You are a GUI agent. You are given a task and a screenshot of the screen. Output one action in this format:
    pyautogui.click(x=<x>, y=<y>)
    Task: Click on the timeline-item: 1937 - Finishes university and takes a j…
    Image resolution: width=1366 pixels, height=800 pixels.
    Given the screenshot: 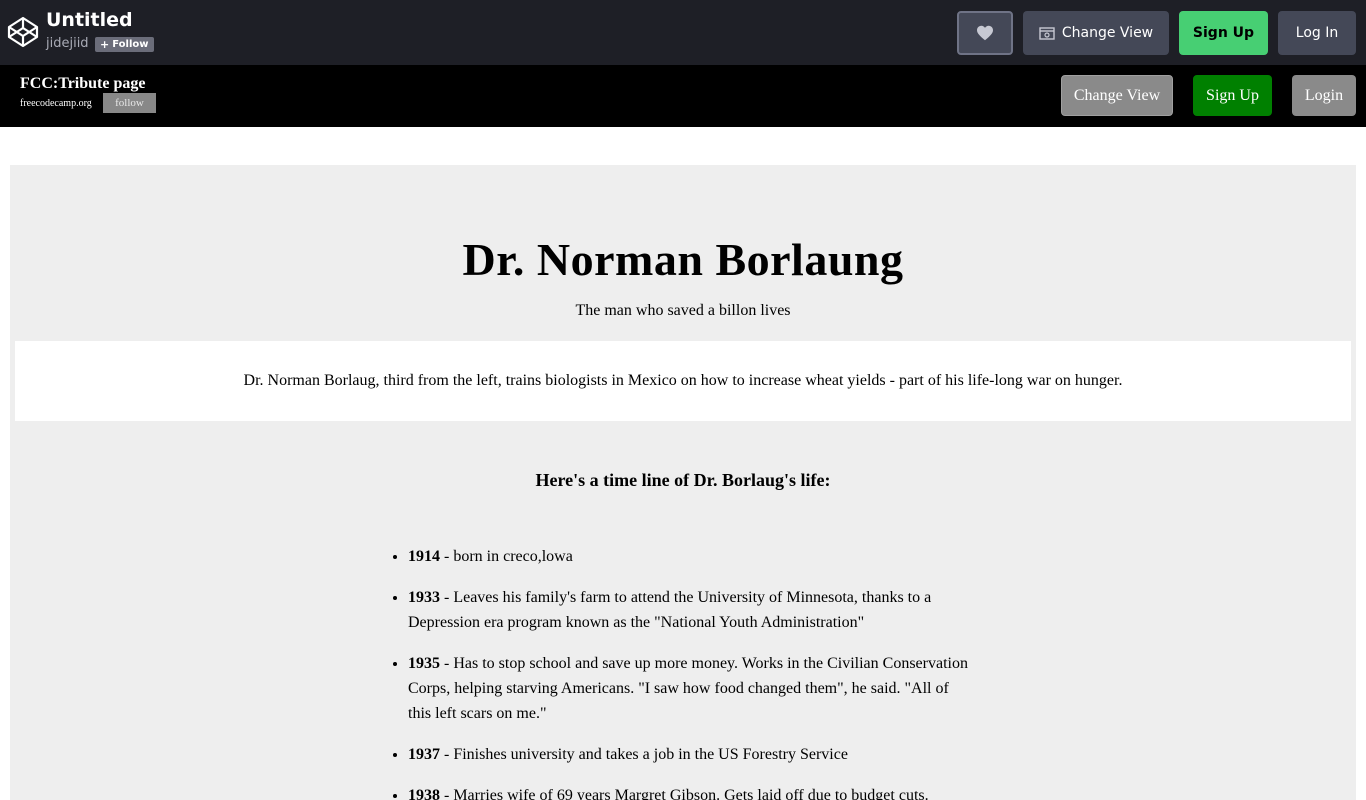 What is the action you would take?
    pyautogui.click(x=688, y=754)
    